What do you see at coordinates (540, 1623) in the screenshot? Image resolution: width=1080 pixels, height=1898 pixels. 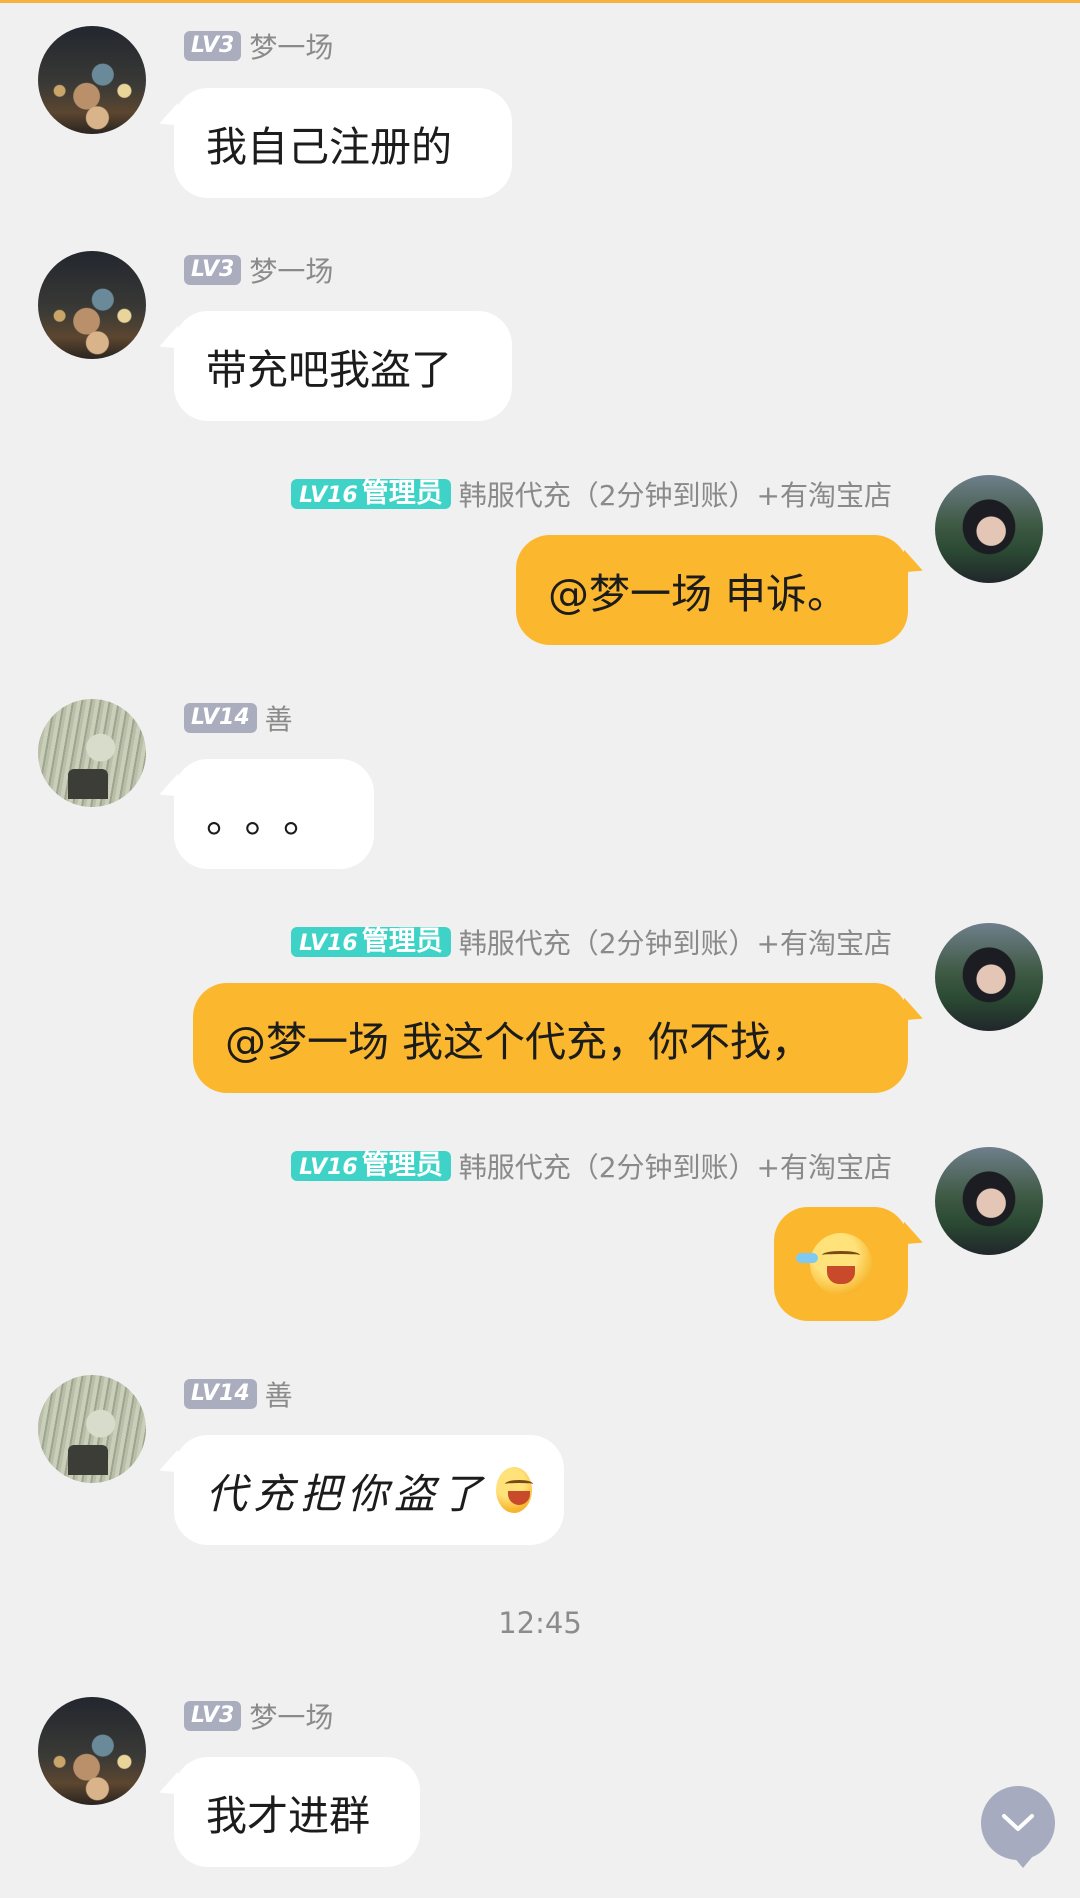 I see `message-timestamp: 12:45` at bounding box center [540, 1623].